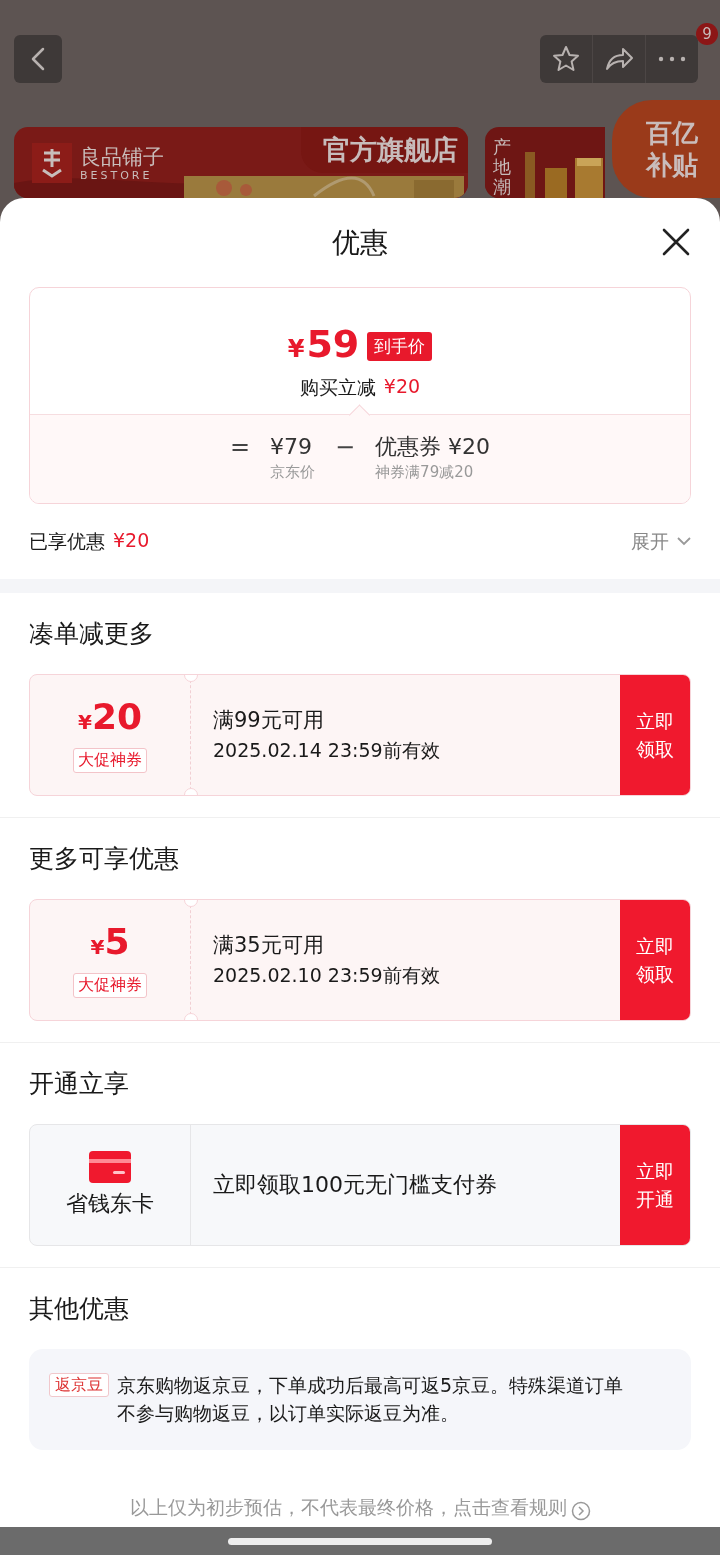 The height and width of the screenshot is (1555, 720). Describe the element at coordinates (360, 1541) in the screenshot. I see `home-indicator` at that location.